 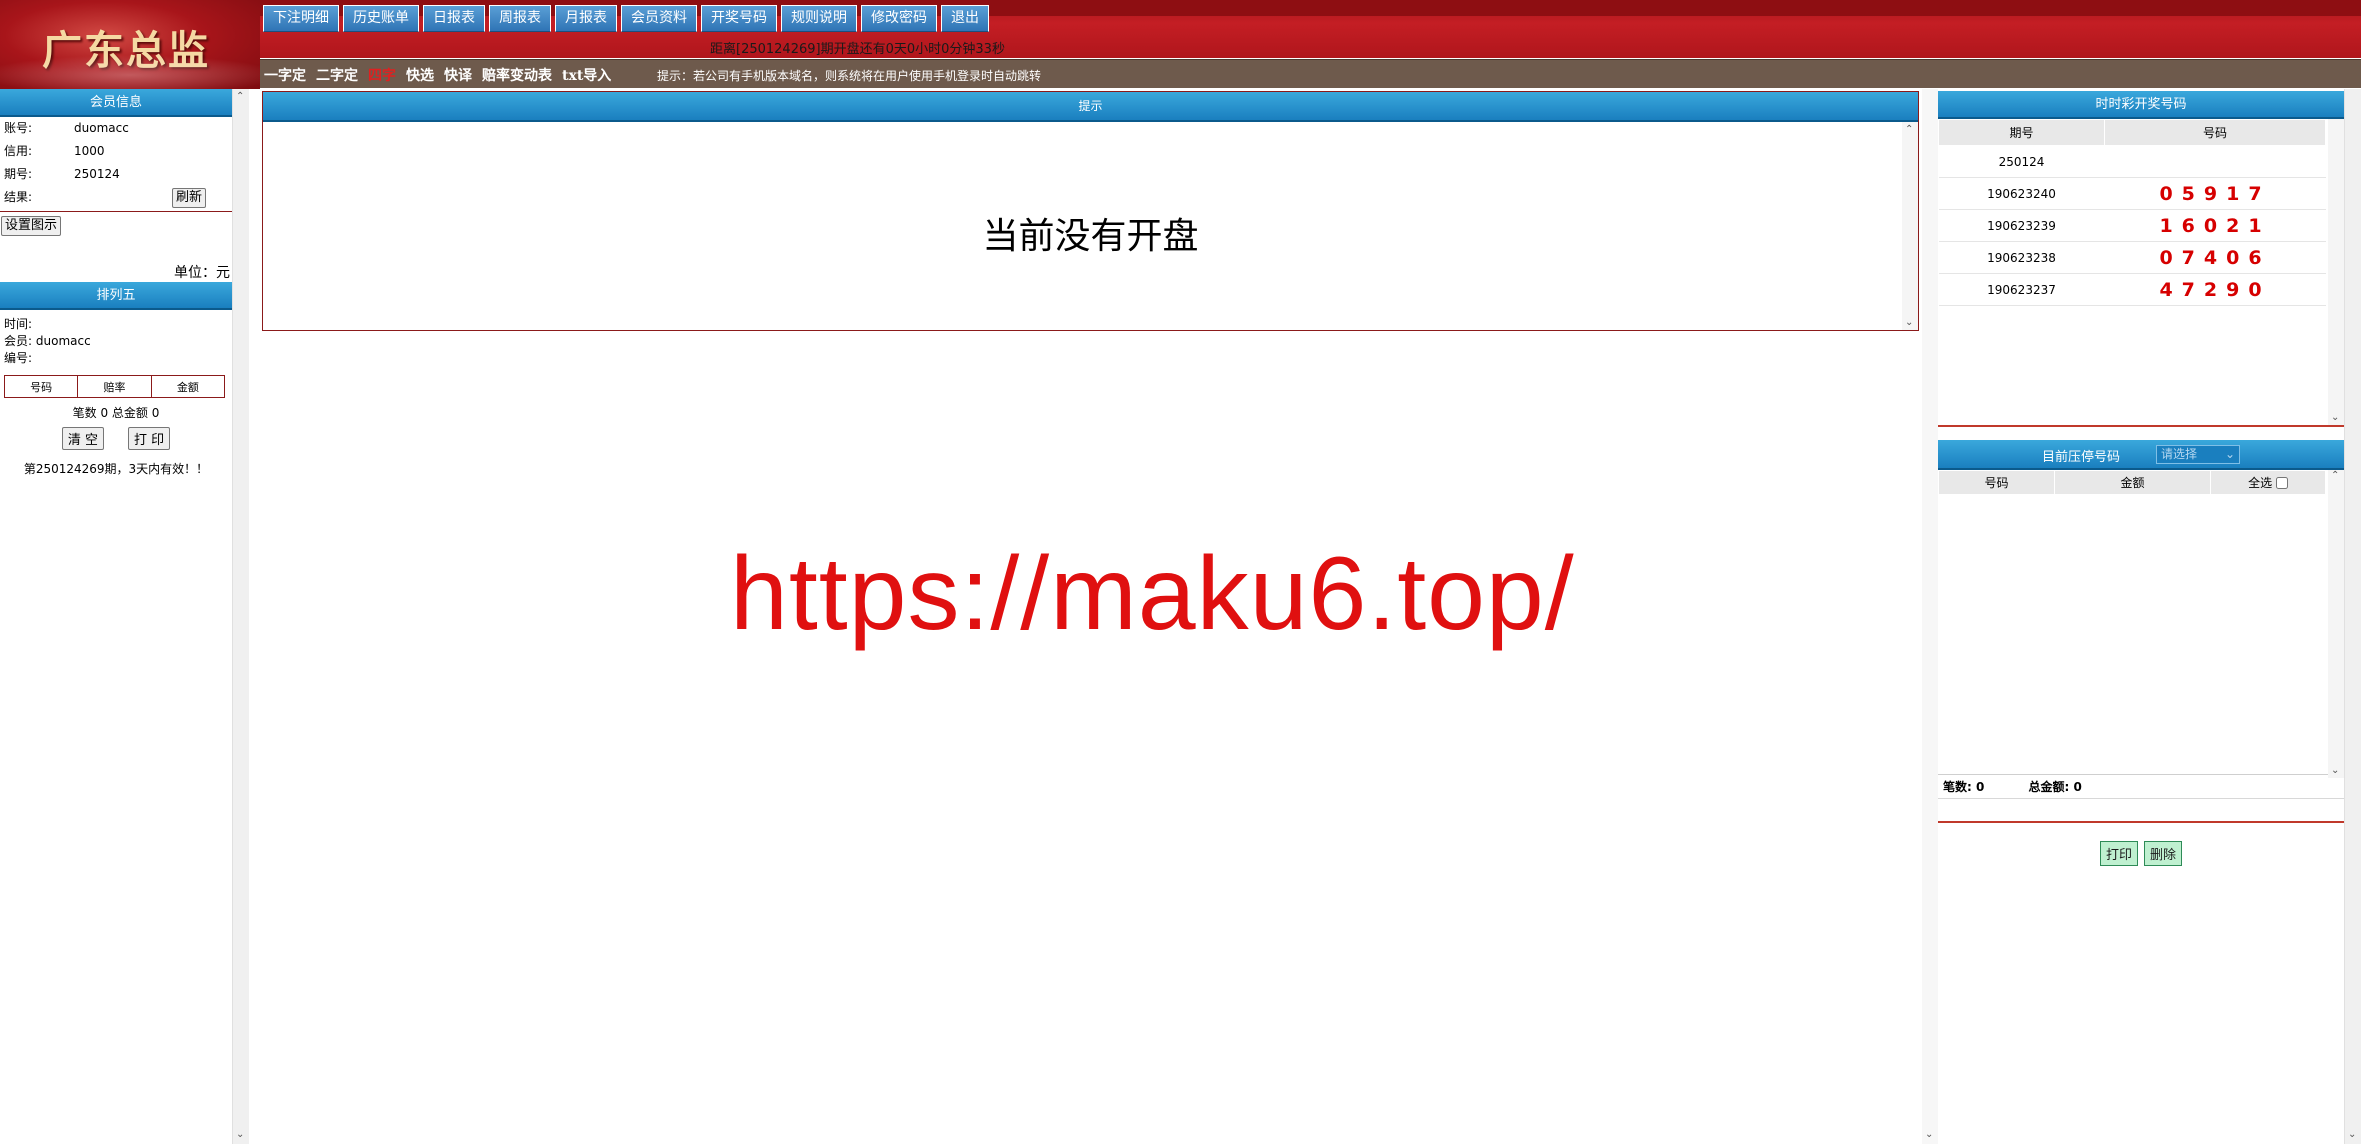 I want to click on subnav-odds-changes: 赔率变动表, so click(x=517, y=75).